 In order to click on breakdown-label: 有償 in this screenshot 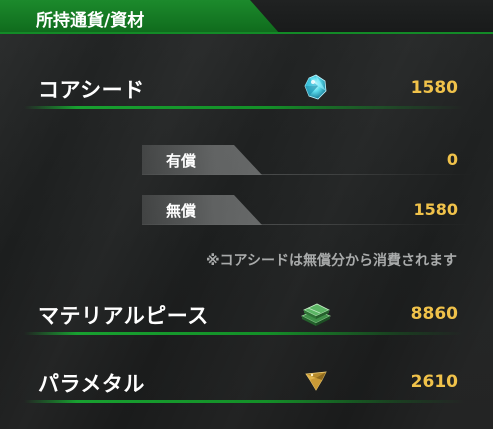, I will do `click(181, 161)`.